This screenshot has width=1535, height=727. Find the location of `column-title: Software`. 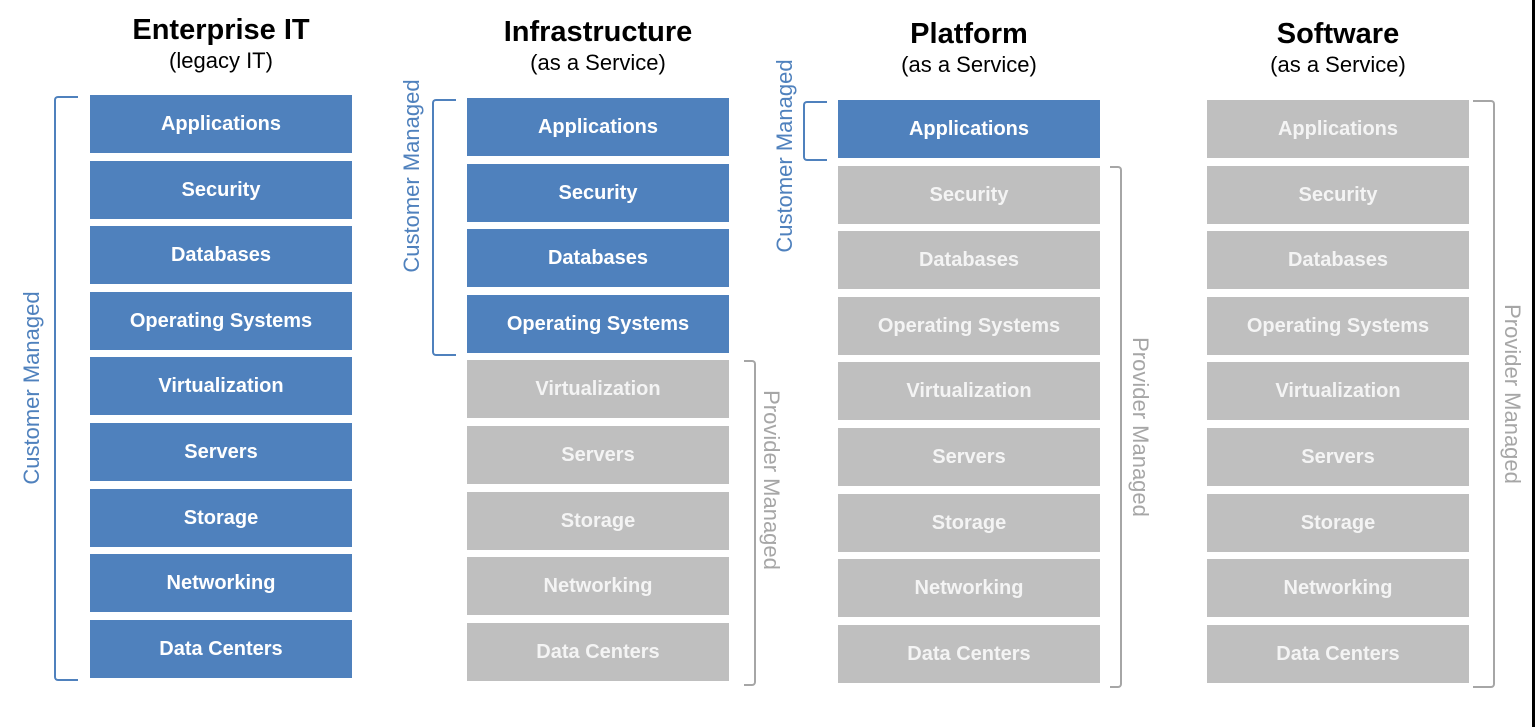

column-title: Software is located at coordinates (1338, 34).